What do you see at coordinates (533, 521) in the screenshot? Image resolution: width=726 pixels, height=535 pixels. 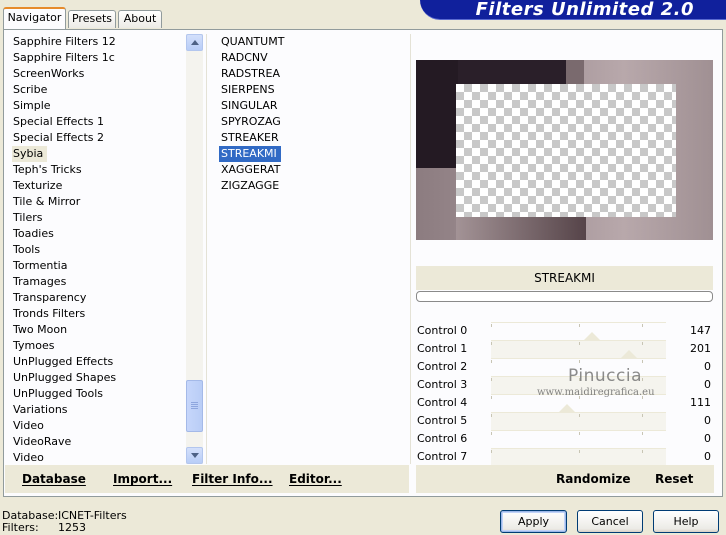 I see `apply-button: Apply` at bounding box center [533, 521].